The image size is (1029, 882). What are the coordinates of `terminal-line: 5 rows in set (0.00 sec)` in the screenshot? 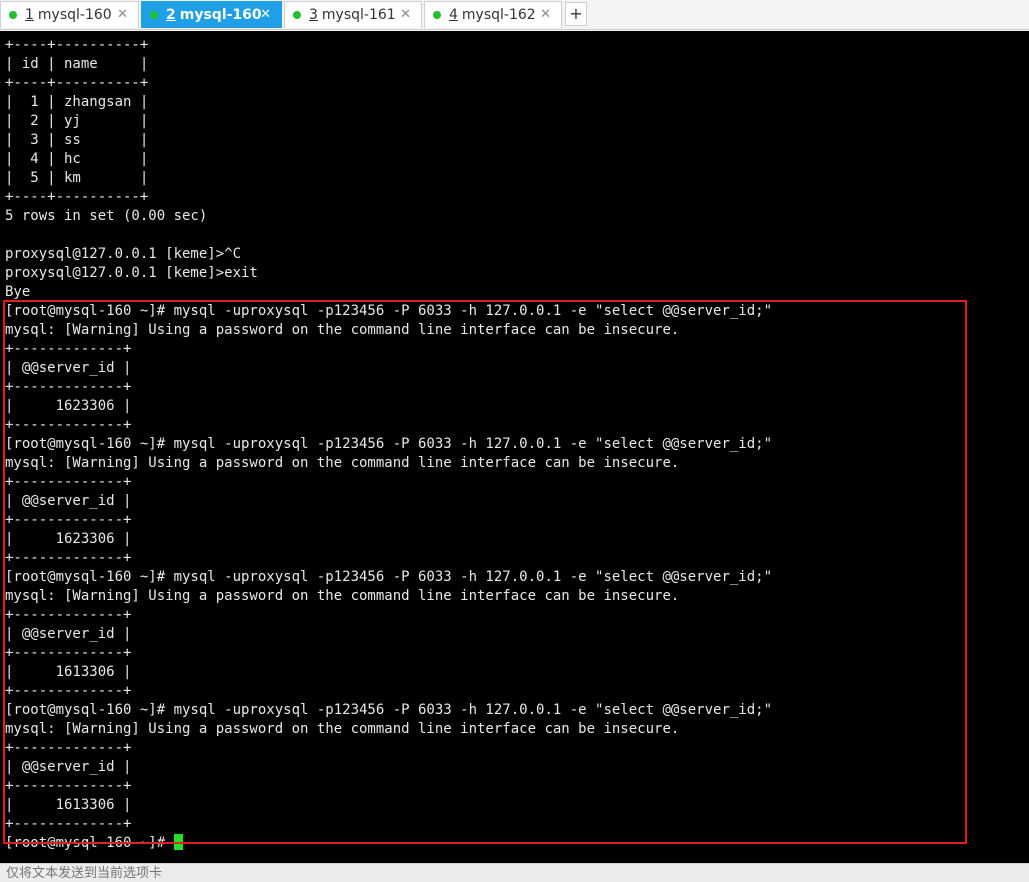 It's located at (106, 216).